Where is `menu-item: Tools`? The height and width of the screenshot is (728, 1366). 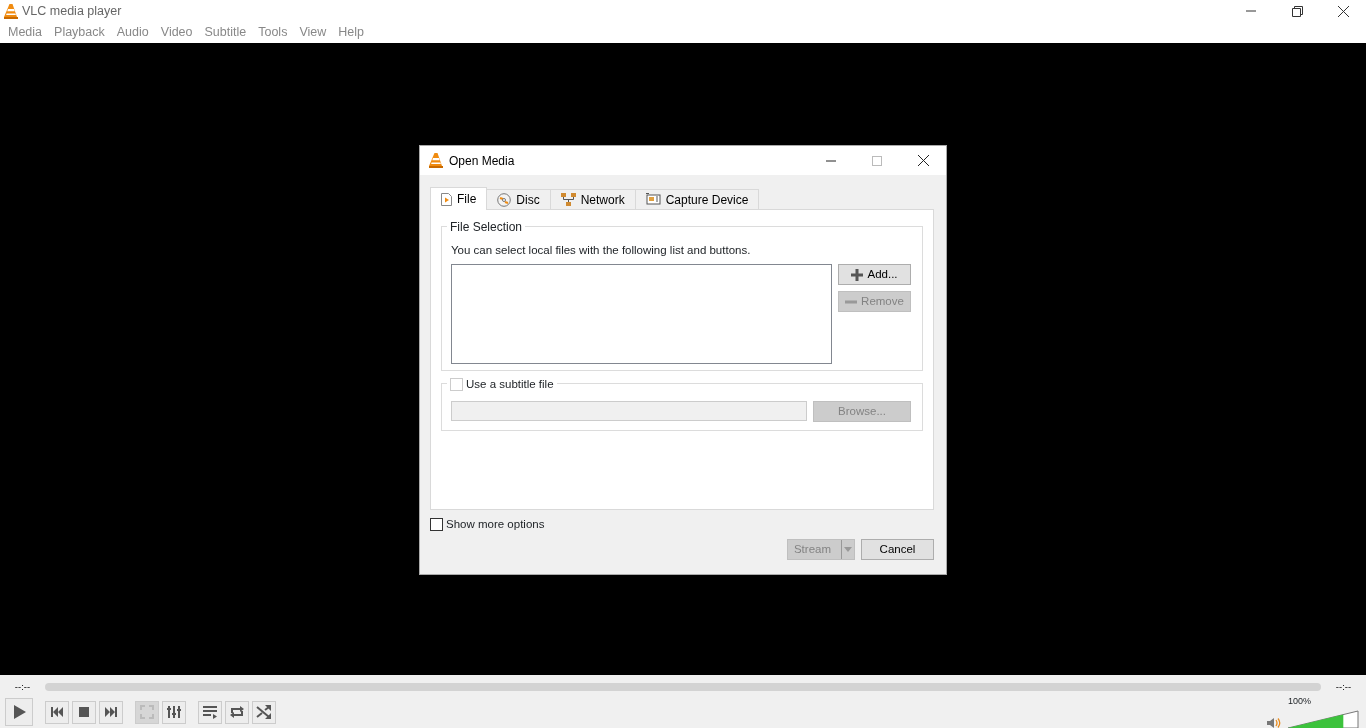 menu-item: Tools is located at coordinates (273, 32).